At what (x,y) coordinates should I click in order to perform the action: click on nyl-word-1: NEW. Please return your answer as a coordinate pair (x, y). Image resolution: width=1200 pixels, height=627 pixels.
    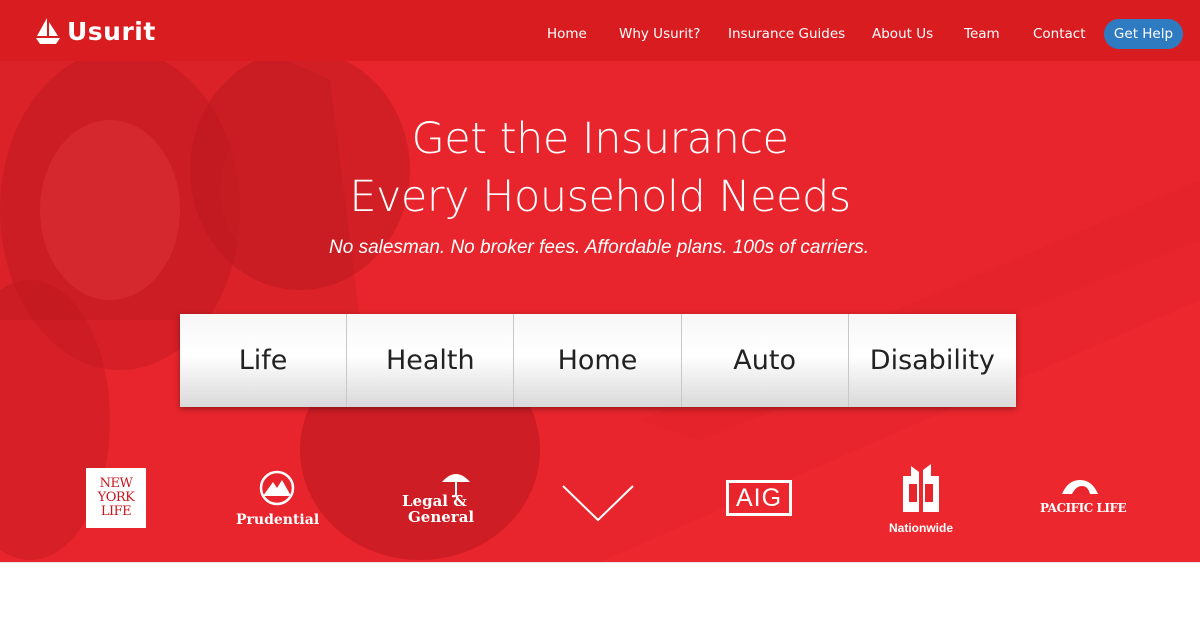
    Looking at the image, I should click on (116, 483).